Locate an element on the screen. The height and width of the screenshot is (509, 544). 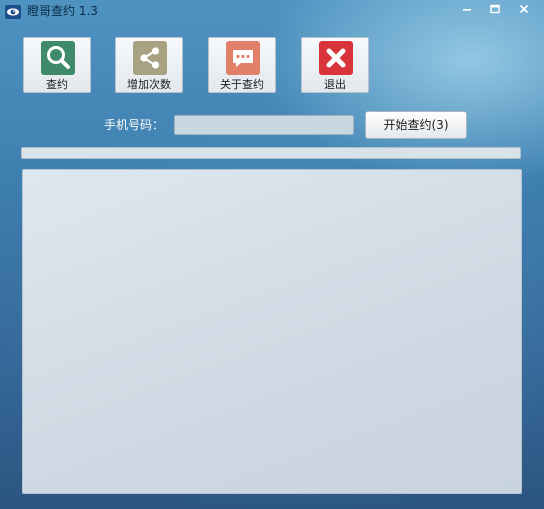
minimize-button is located at coordinates (467, 9).